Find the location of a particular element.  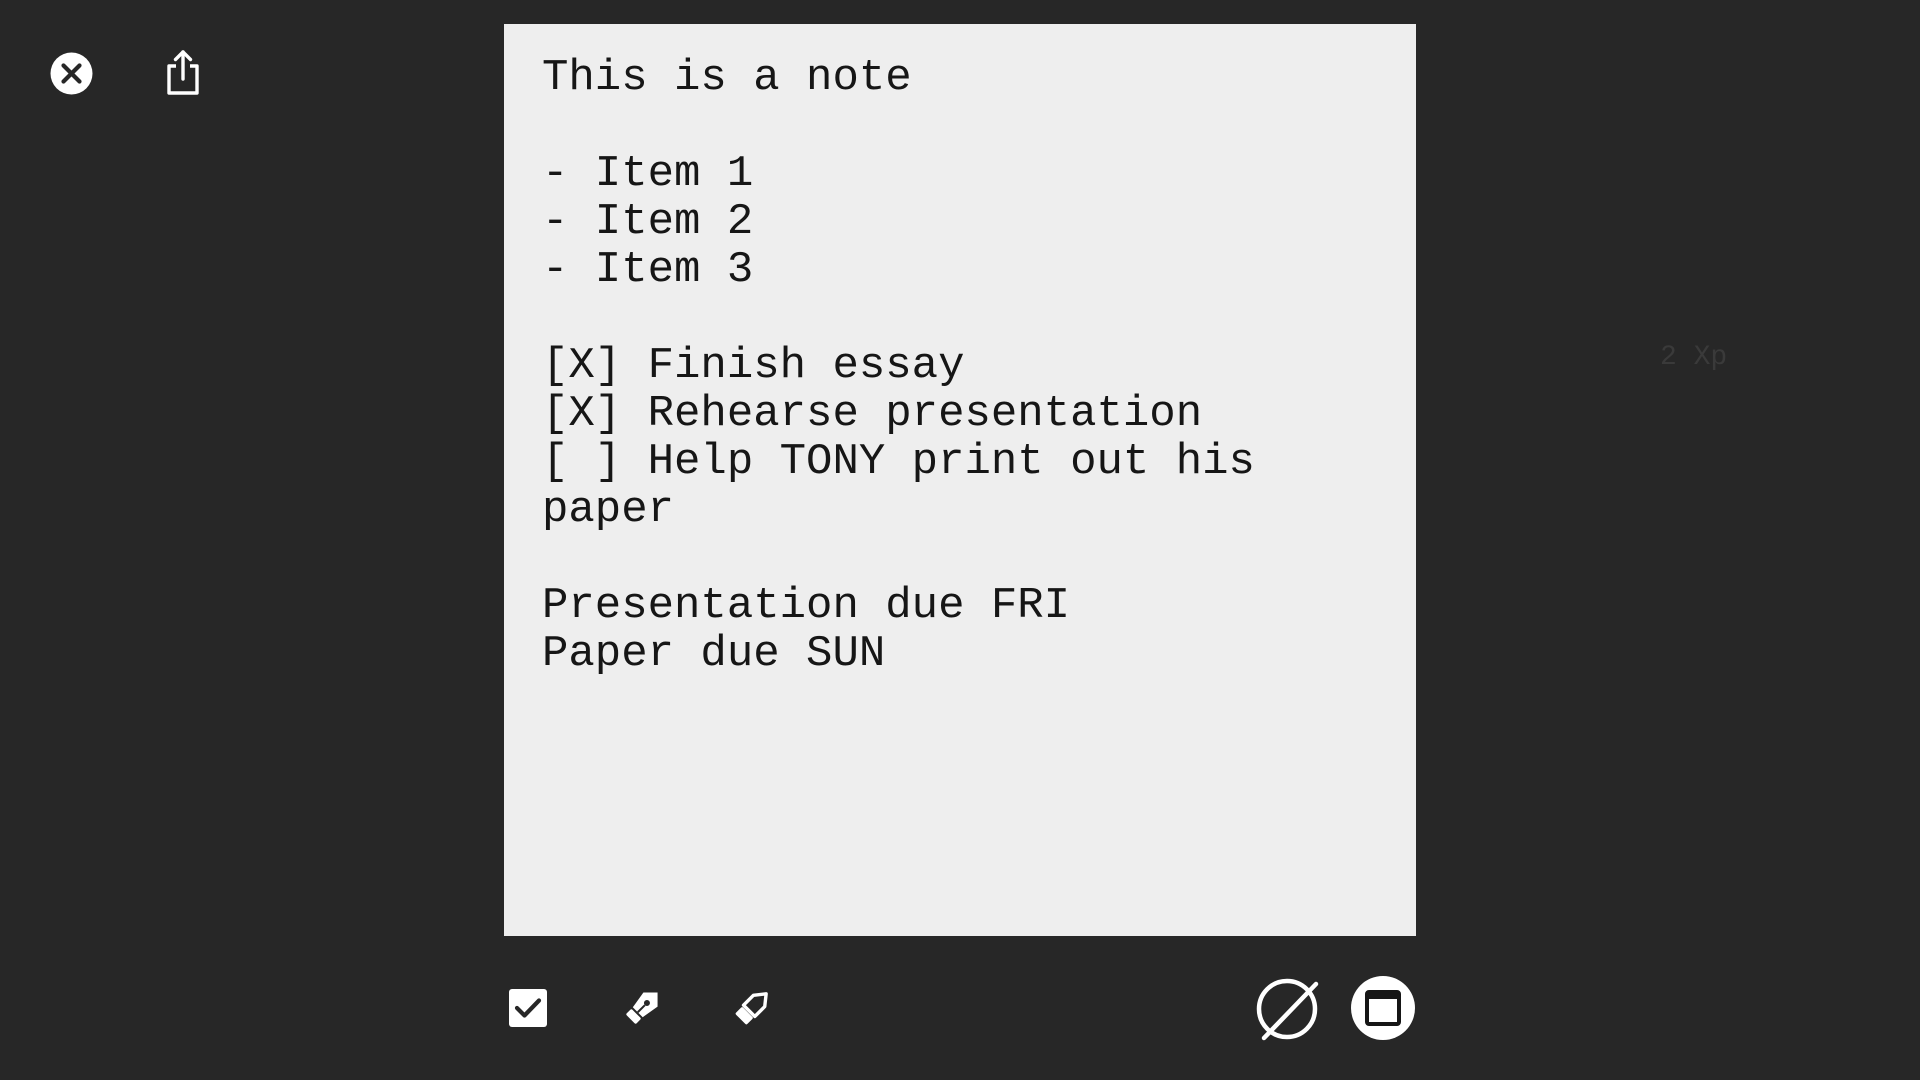

marker-tool-button is located at coordinates (752, 1008).